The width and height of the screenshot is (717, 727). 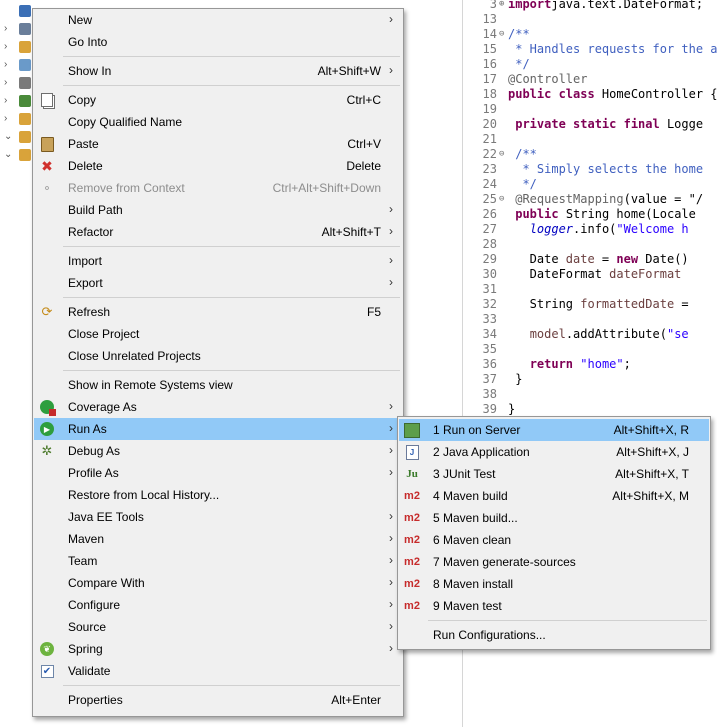 I want to click on project-node-icon, so click(x=25, y=11).